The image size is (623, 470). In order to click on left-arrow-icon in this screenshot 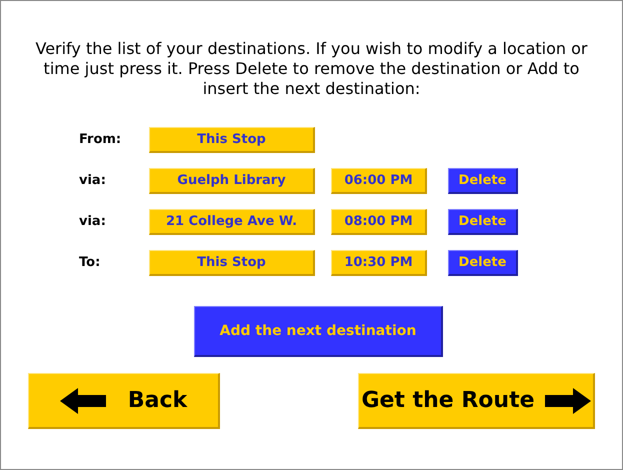, I will do `click(83, 401)`.